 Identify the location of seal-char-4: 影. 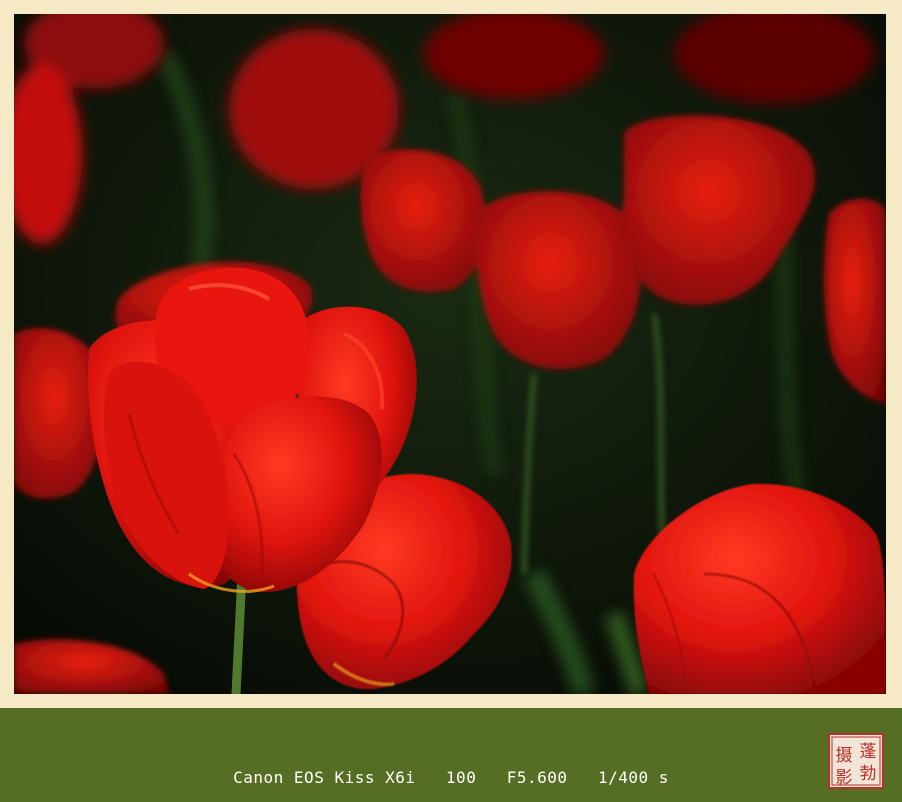
(844, 778).